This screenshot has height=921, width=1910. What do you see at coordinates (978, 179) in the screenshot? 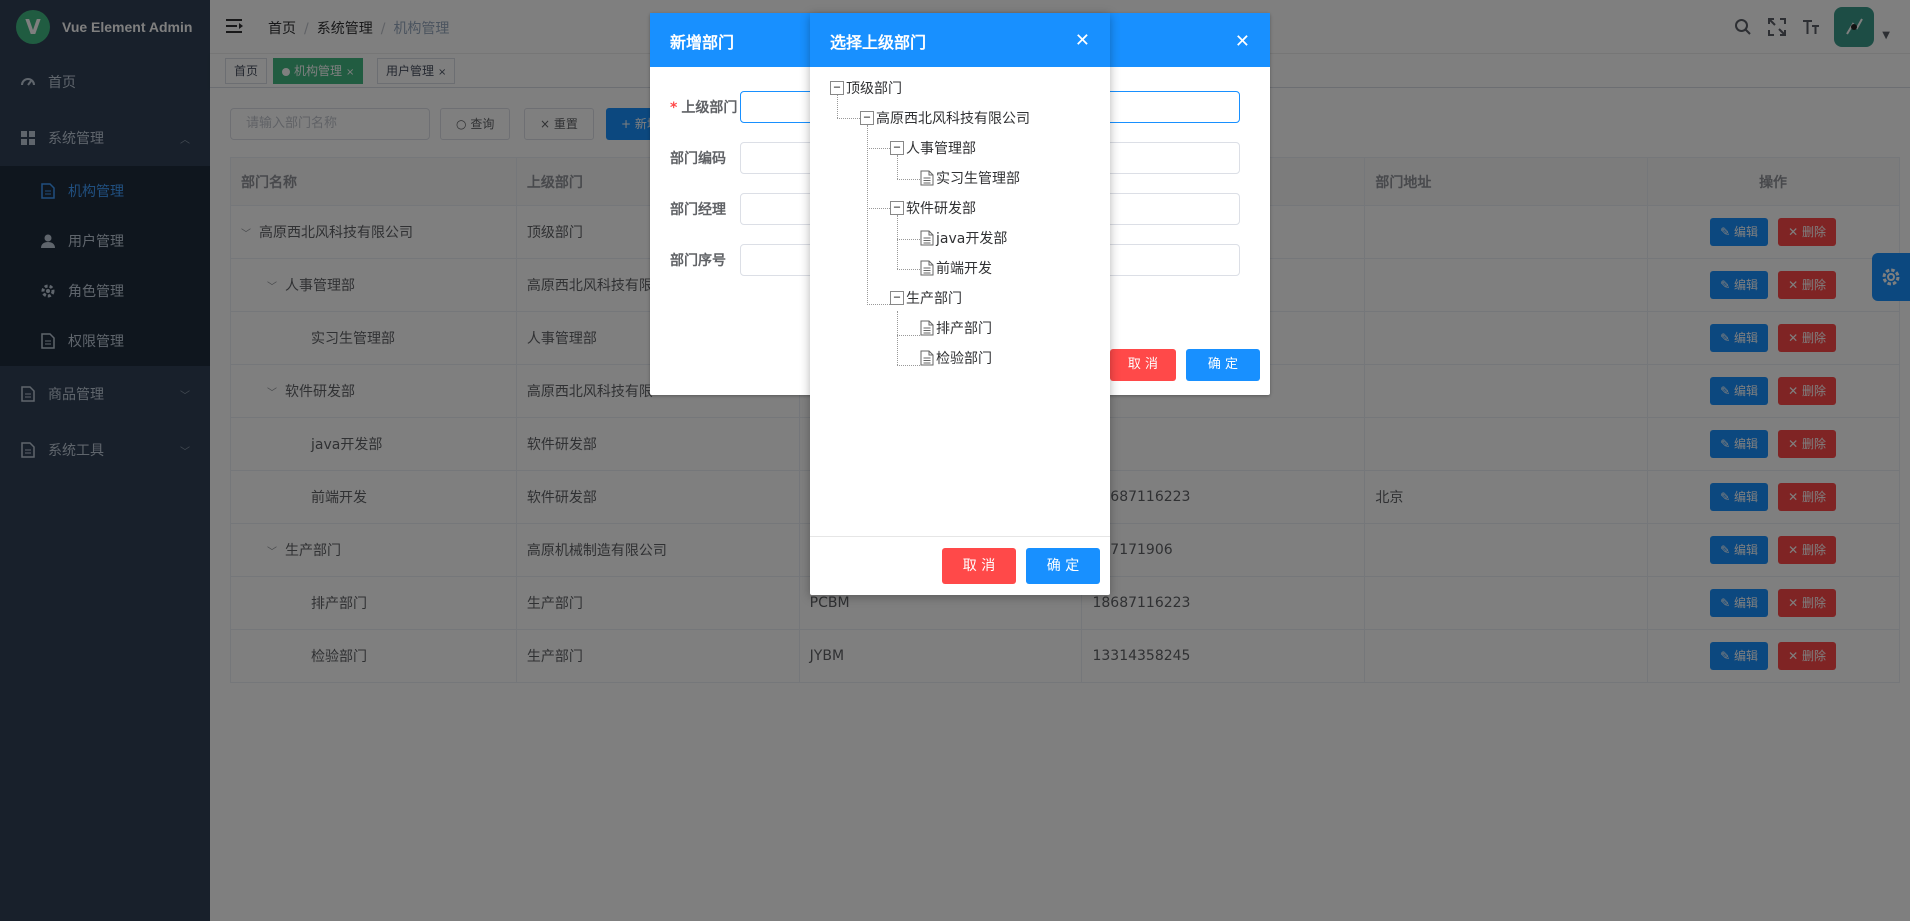
I see `tree-node-label: 实习生管理部` at bounding box center [978, 179].